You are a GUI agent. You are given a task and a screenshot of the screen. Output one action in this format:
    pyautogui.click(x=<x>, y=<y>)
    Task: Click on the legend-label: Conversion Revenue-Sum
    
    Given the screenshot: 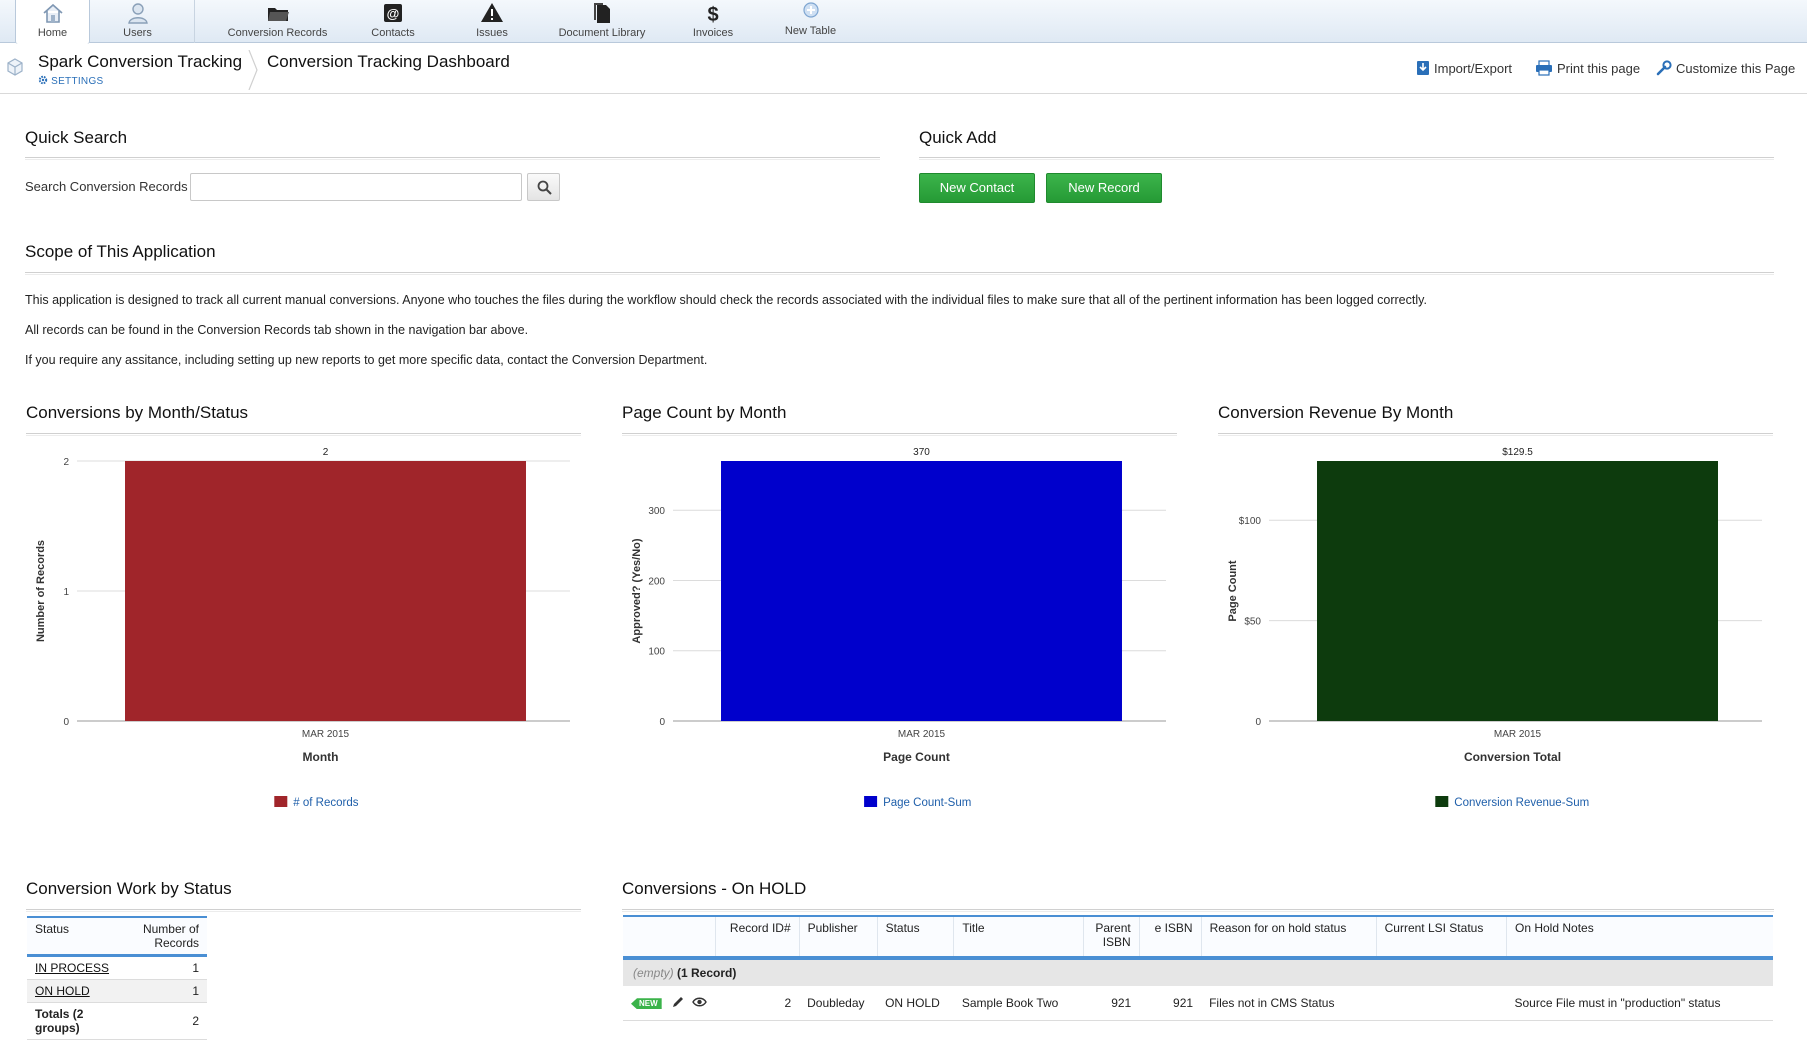 What is the action you would take?
    pyautogui.click(x=1521, y=803)
    